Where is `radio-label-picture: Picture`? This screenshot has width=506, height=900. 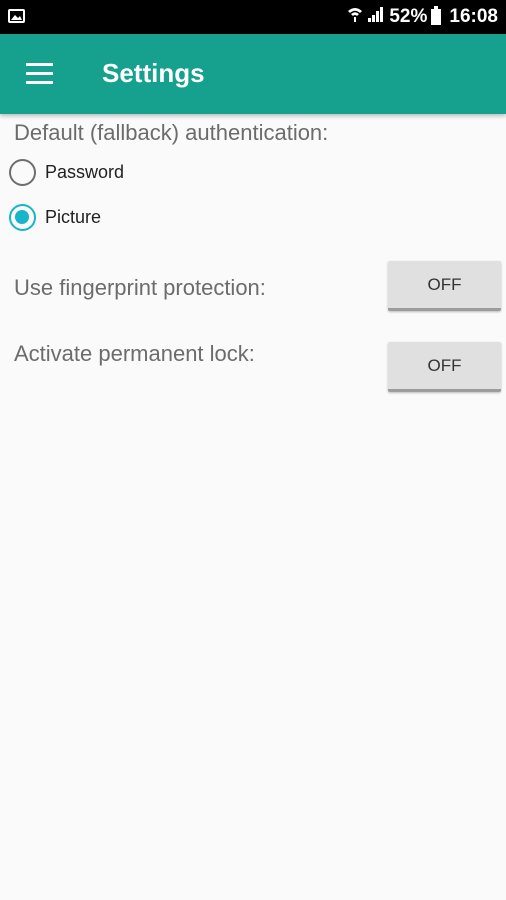
radio-label-picture: Picture is located at coordinates (73, 216).